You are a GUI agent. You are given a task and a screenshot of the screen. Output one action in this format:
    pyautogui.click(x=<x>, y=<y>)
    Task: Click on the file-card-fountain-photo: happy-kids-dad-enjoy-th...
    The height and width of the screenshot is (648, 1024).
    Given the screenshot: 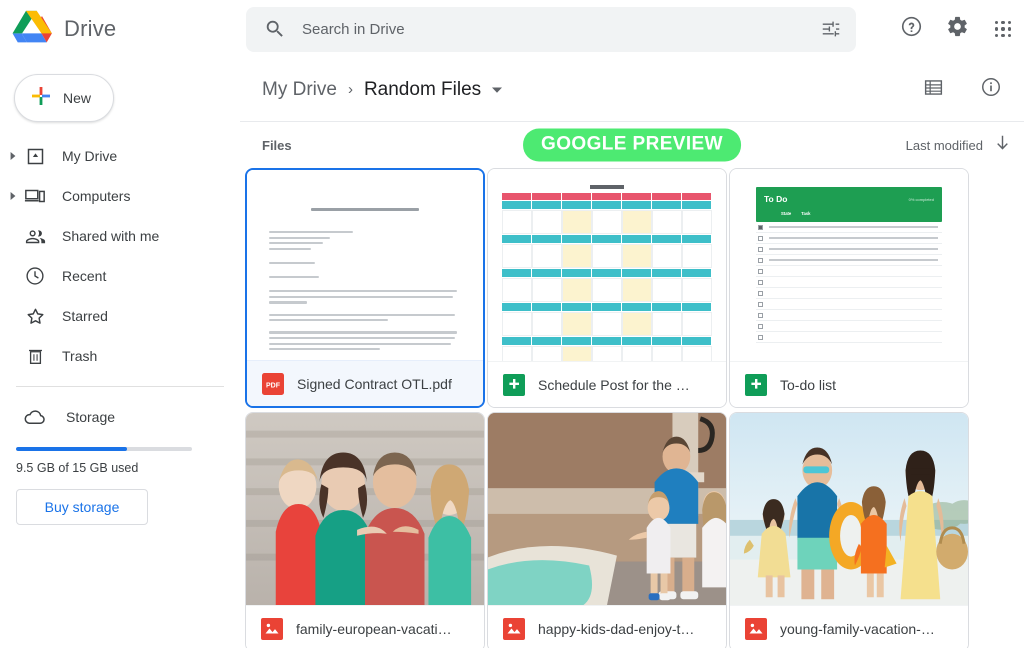 What is the action you would take?
    pyautogui.click(x=607, y=530)
    